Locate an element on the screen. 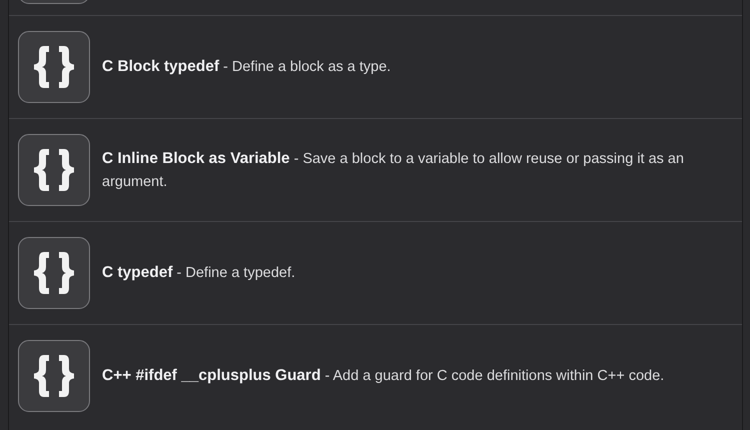  snippet-description: C typedef - Define a typedef. is located at coordinates (199, 273).